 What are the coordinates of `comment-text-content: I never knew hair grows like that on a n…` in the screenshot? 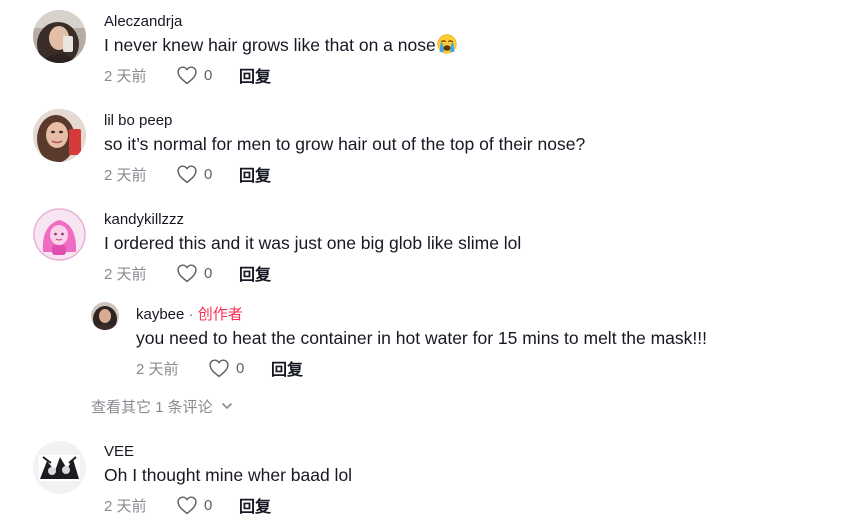 It's located at (270, 45).